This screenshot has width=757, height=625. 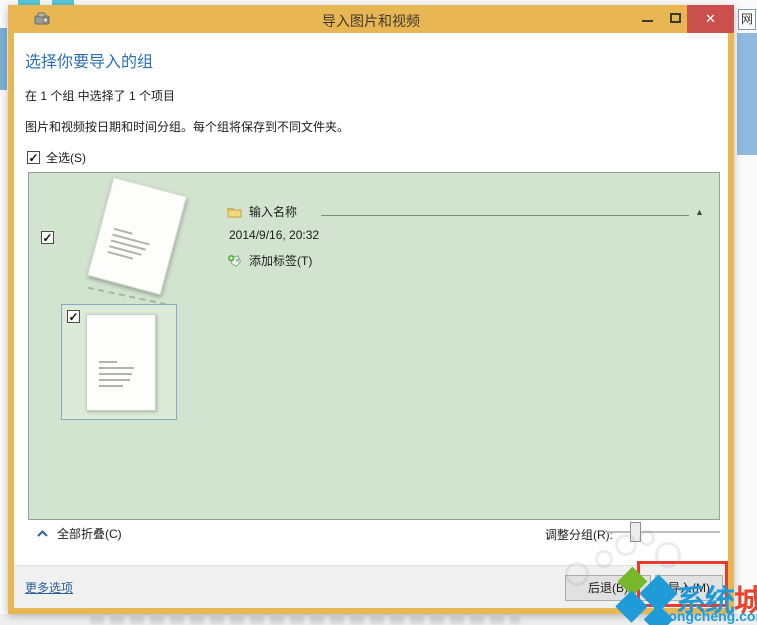 What do you see at coordinates (235, 260) in the screenshot?
I see `add-tag-icon` at bounding box center [235, 260].